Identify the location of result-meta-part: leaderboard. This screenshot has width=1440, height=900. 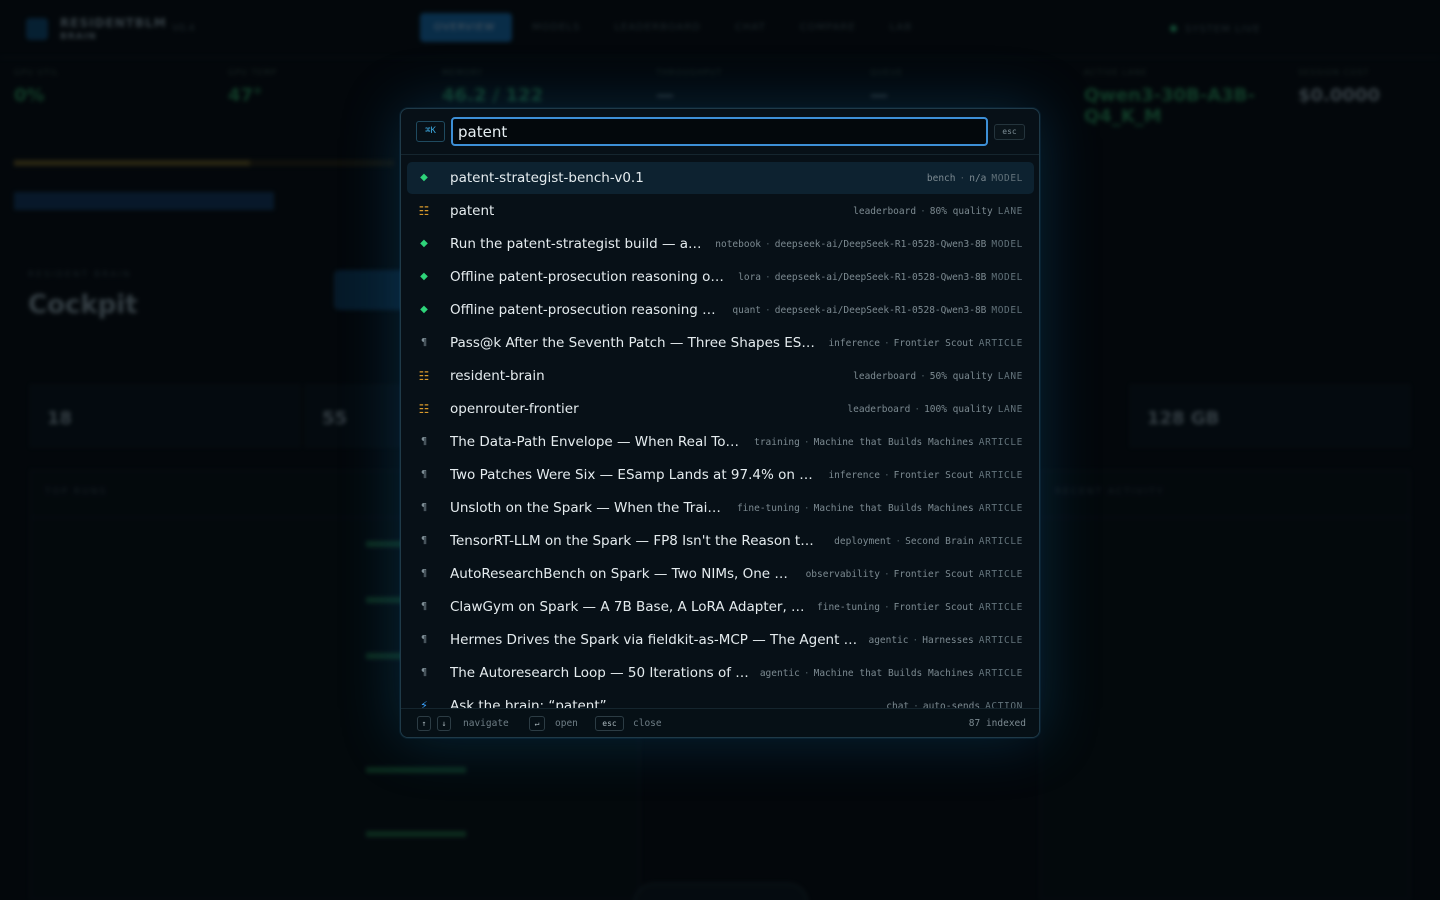
(885, 211).